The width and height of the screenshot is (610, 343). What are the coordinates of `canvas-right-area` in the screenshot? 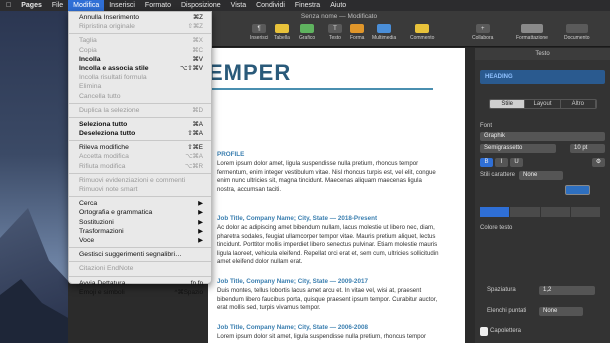 It's located at (470, 195).